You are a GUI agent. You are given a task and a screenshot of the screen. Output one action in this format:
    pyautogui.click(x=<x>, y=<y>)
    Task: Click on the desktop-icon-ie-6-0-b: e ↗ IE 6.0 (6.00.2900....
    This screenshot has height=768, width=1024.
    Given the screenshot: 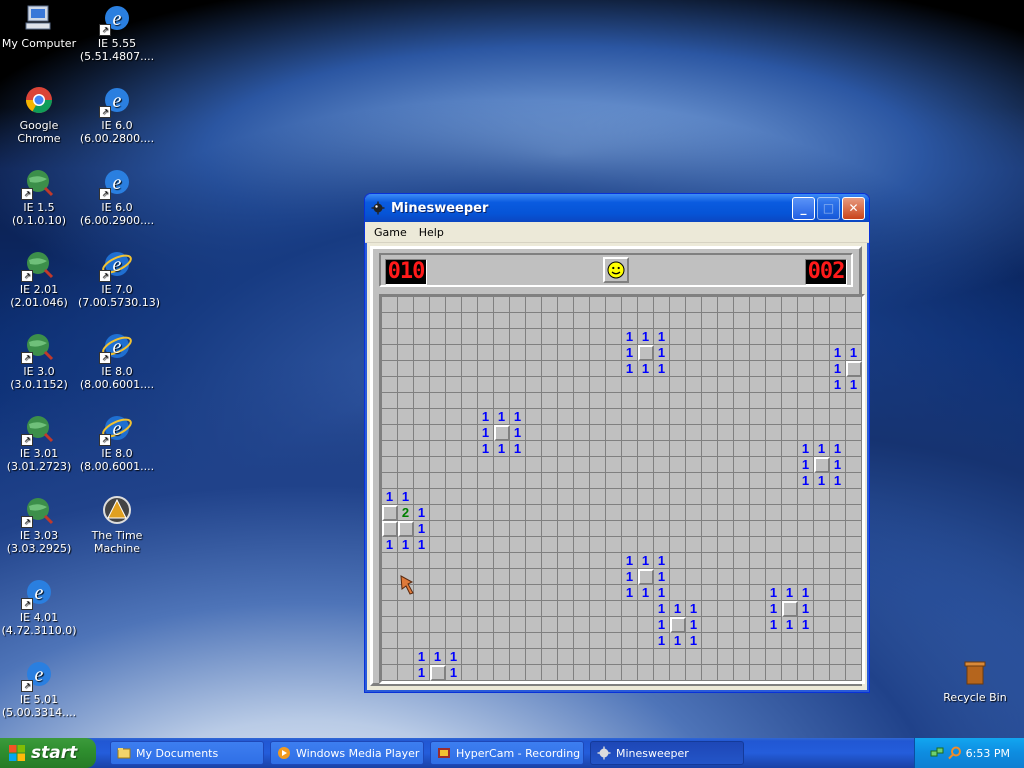 What is the action you would take?
    pyautogui.click(x=117, y=196)
    